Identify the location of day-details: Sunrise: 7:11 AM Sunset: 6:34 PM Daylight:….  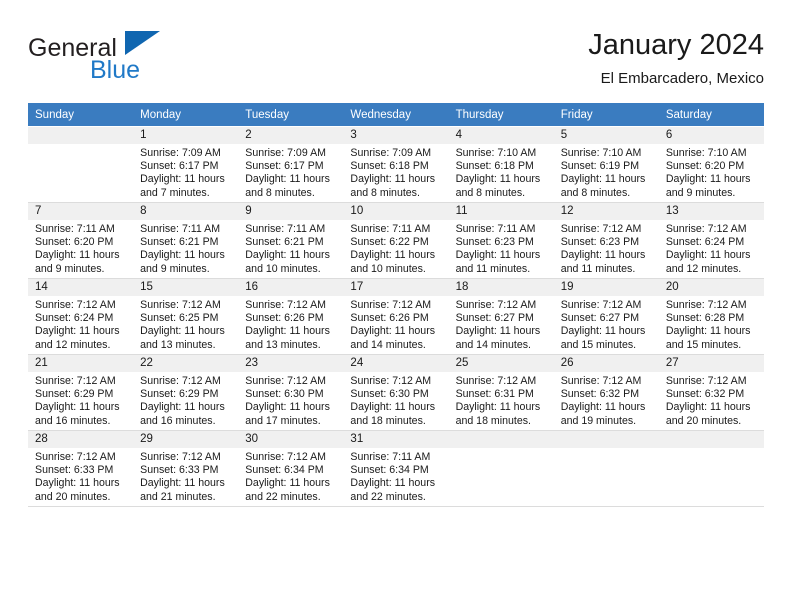
(395, 476).